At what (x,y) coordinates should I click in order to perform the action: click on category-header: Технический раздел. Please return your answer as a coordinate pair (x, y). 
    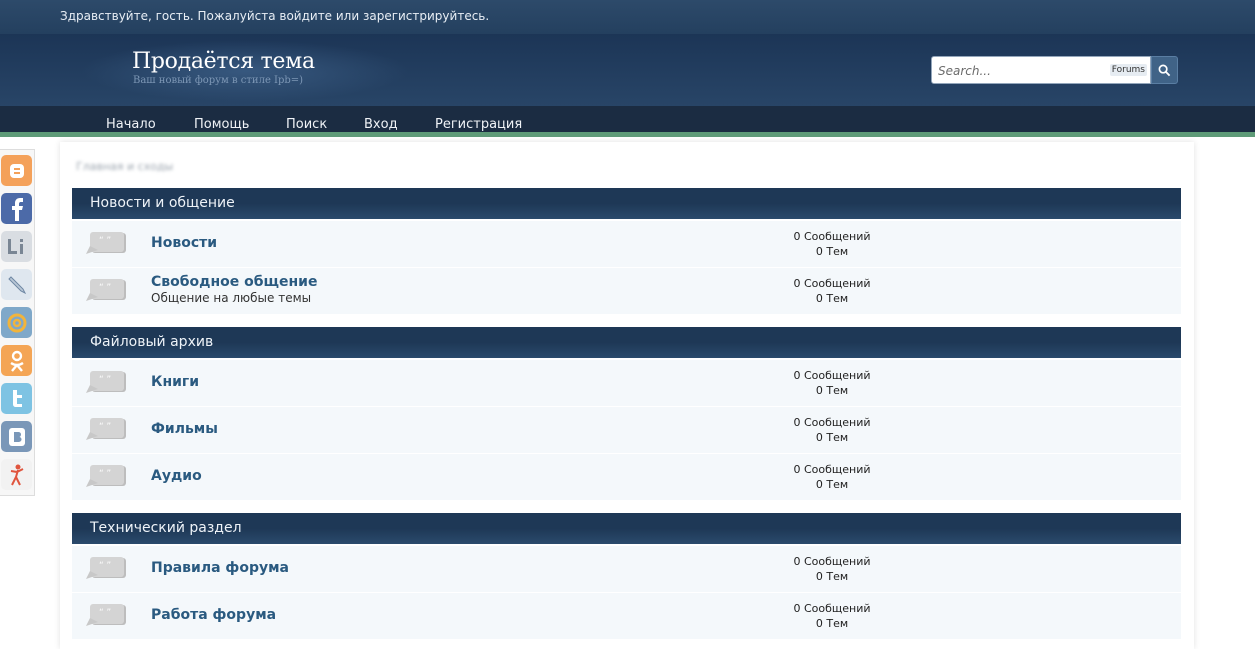
    Looking at the image, I should click on (626, 528).